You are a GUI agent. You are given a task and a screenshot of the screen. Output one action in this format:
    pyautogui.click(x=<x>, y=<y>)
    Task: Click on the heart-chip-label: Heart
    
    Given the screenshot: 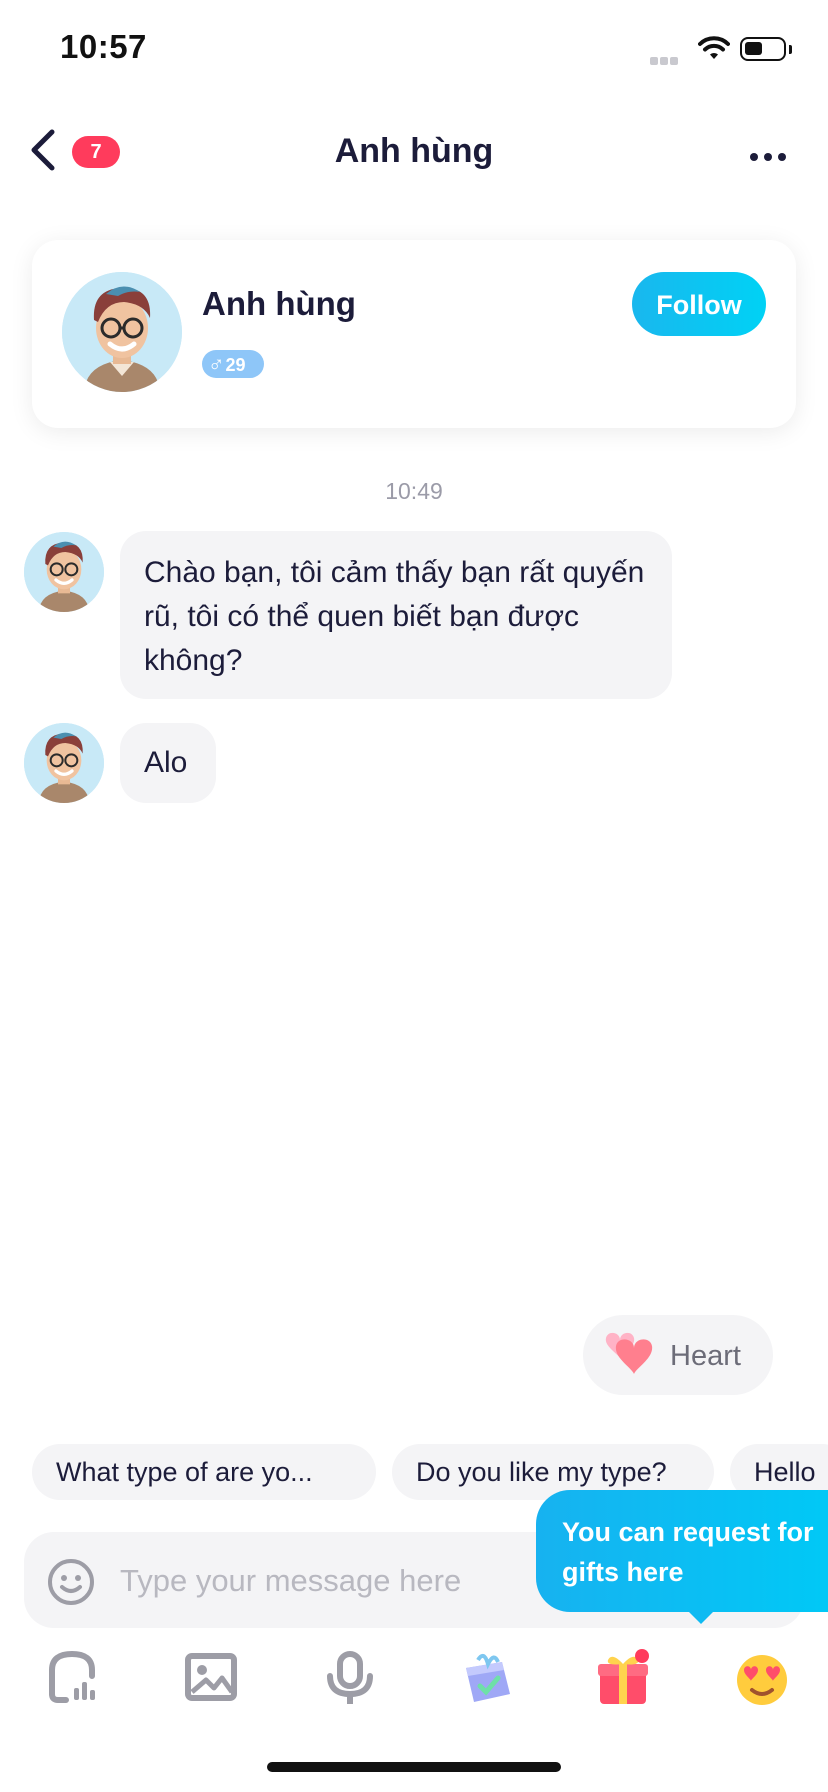 What is the action you would take?
    pyautogui.click(x=705, y=1356)
    